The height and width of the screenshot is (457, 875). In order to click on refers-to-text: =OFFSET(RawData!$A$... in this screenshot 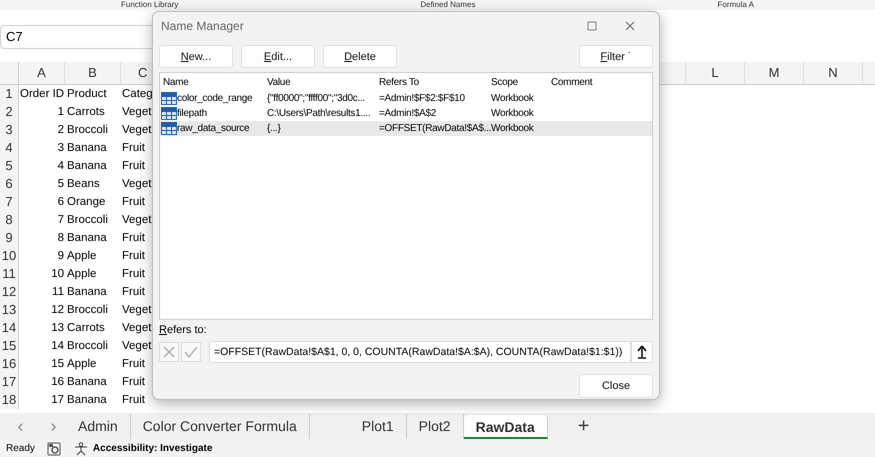, I will do `click(433, 128)`.